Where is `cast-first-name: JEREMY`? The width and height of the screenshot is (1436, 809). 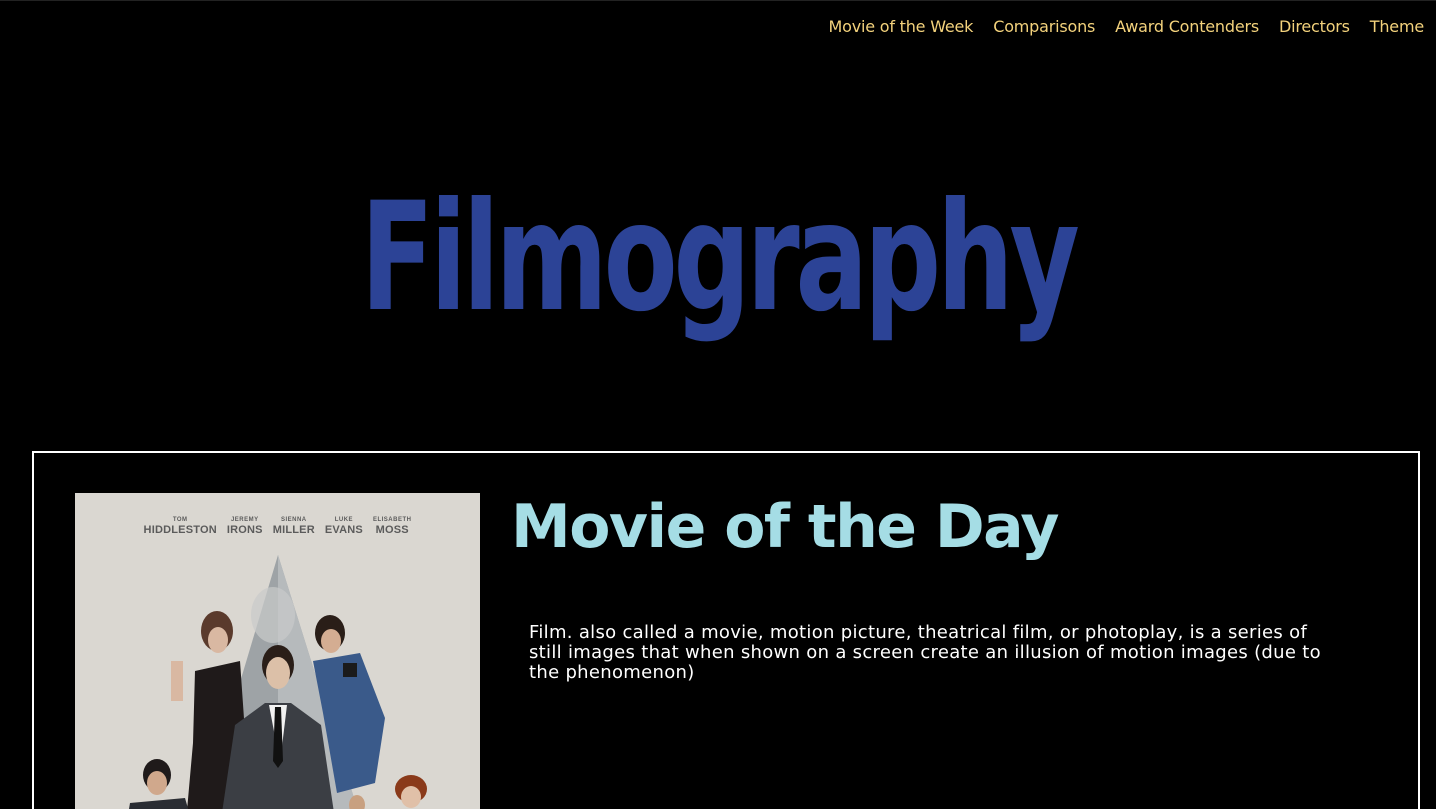
cast-first-name: JEREMY is located at coordinates (244, 520).